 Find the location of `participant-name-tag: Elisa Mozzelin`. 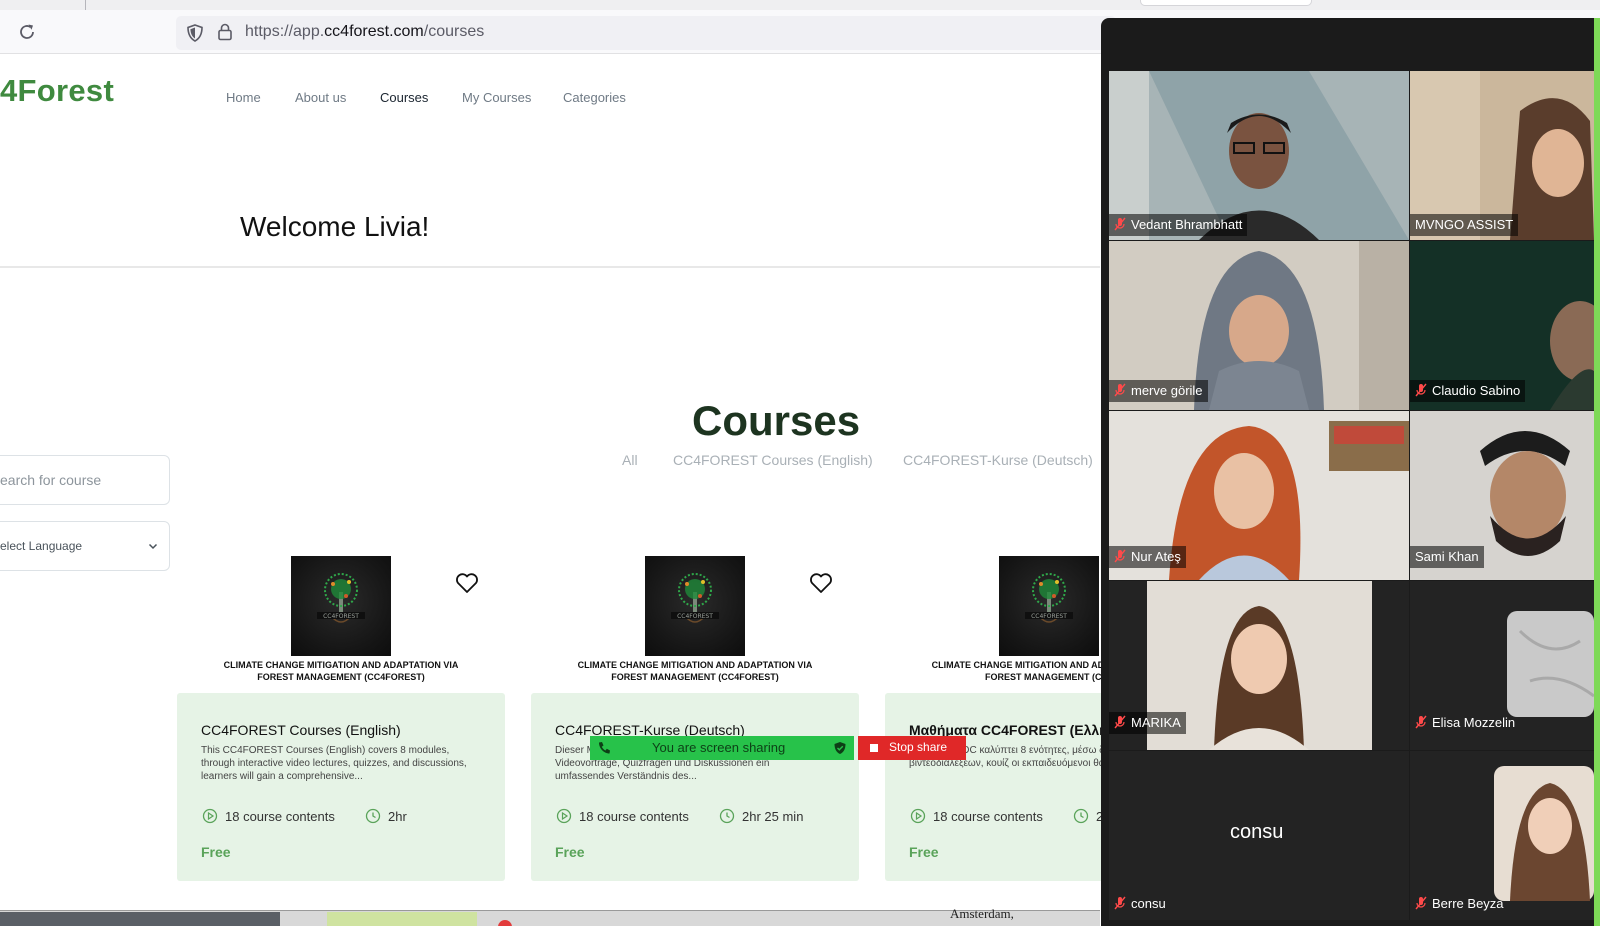

participant-name-tag: Elisa Mozzelin is located at coordinates (1465, 723).